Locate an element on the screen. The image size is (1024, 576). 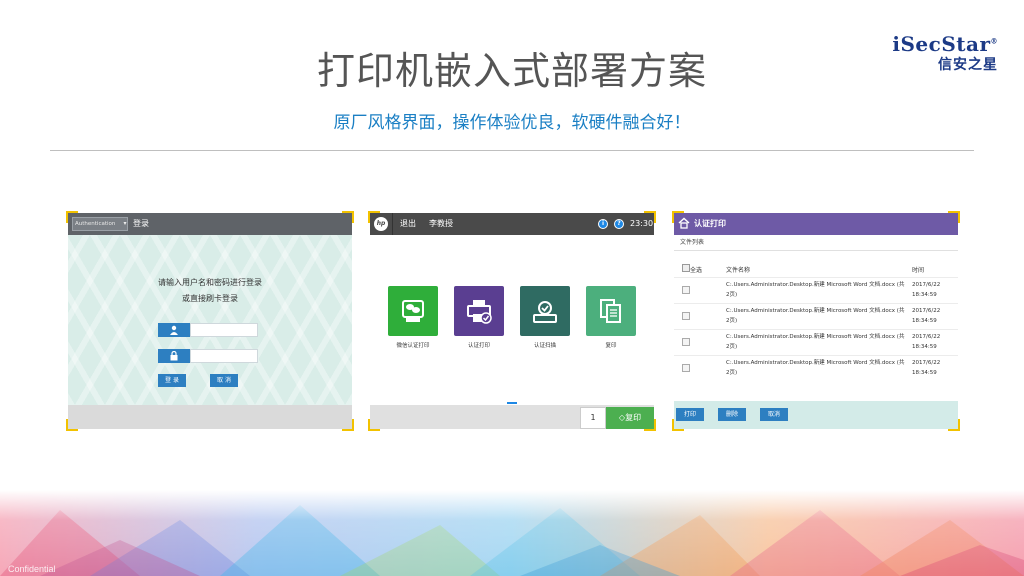
brand-logo: iSecStar® 信安之星 is located at coordinates (945, 53).